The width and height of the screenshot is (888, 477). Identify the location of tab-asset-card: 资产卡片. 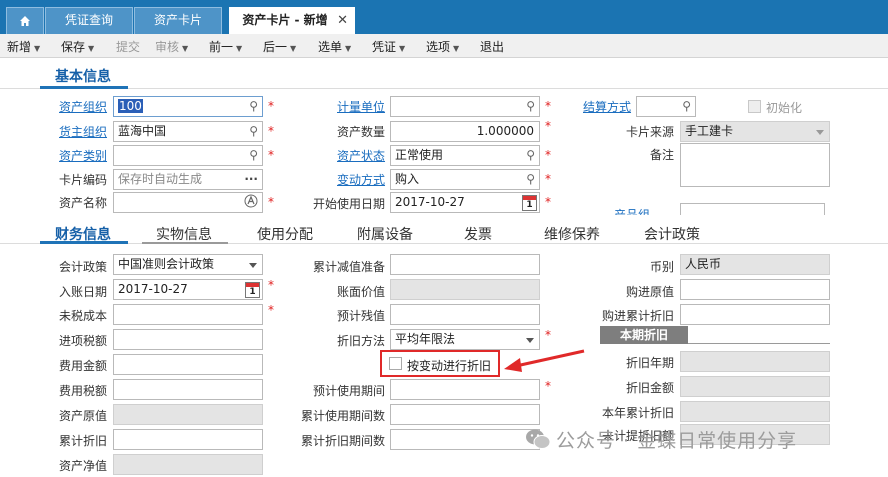
(178, 20).